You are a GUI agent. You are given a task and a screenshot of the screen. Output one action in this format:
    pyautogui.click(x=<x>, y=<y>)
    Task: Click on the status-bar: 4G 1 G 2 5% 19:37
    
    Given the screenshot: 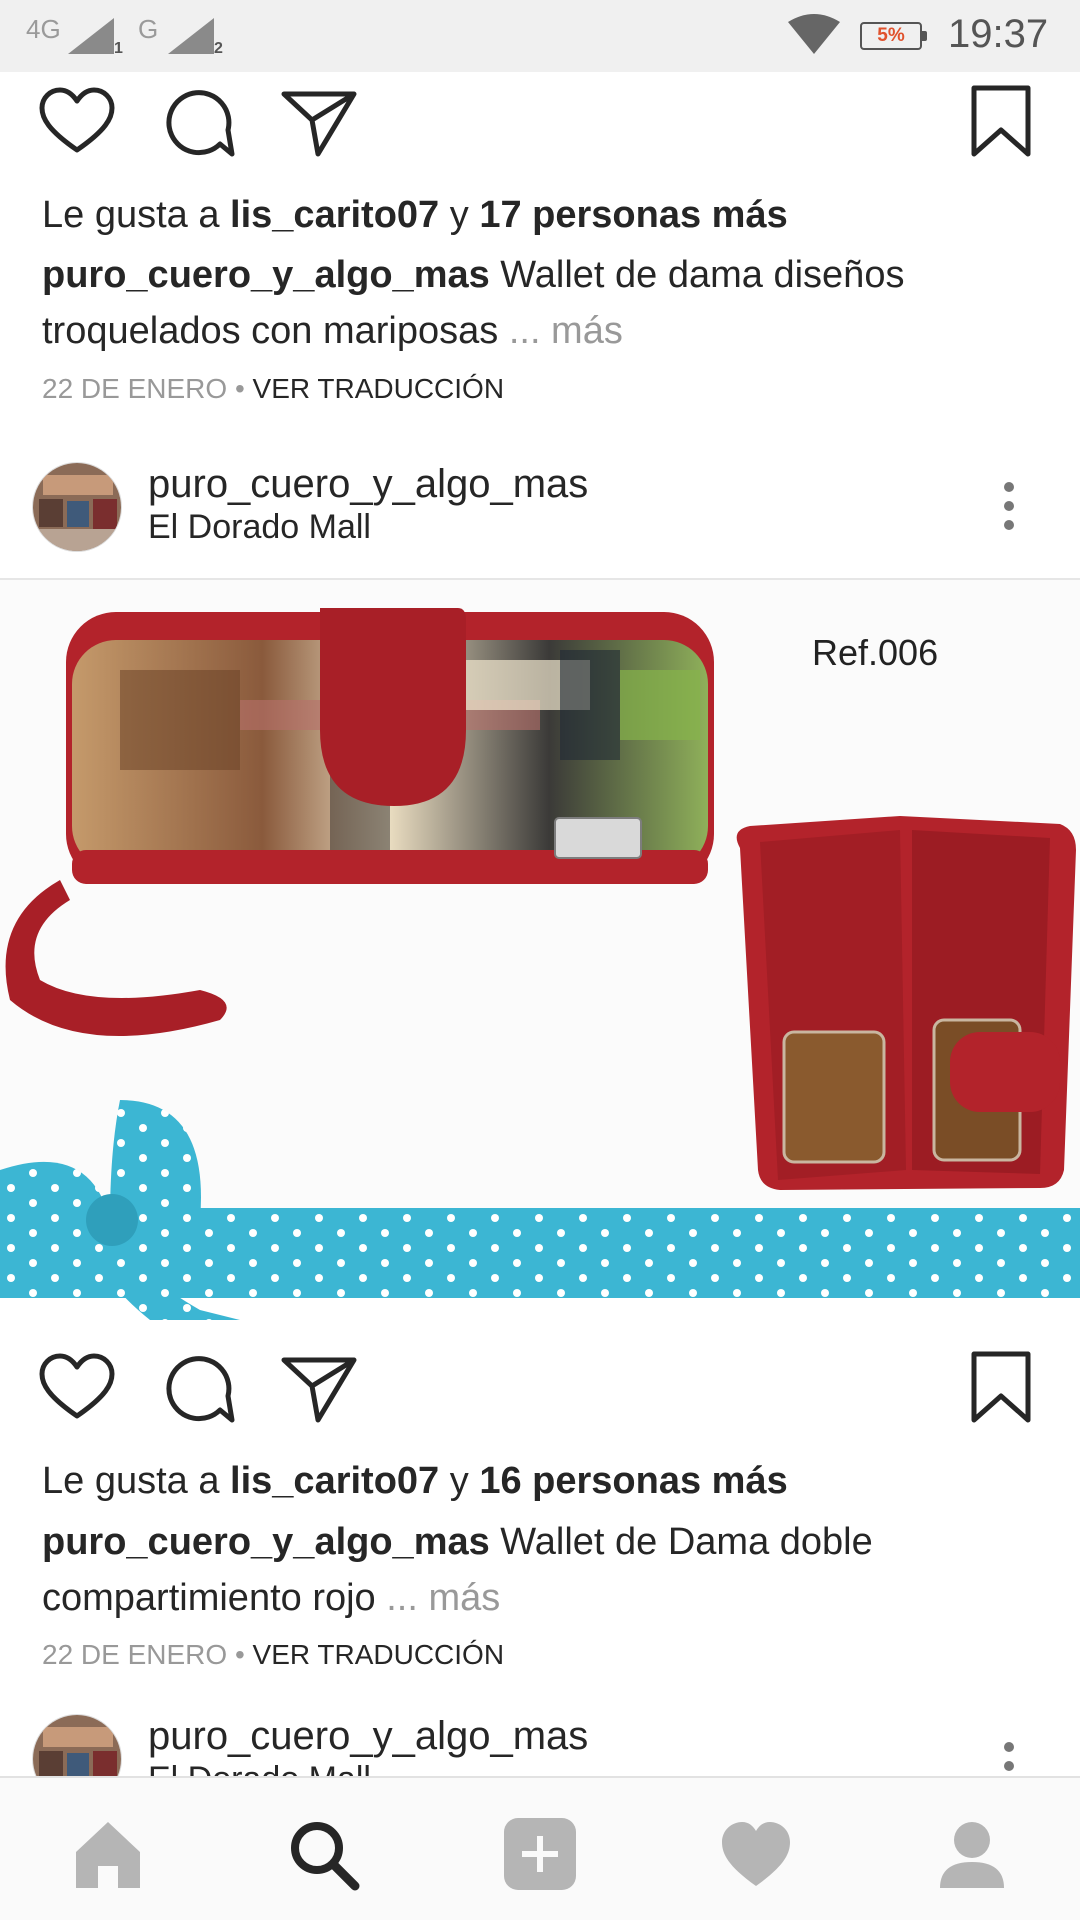 What is the action you would take?
    pyautogui.click(x=540, y=36)
    